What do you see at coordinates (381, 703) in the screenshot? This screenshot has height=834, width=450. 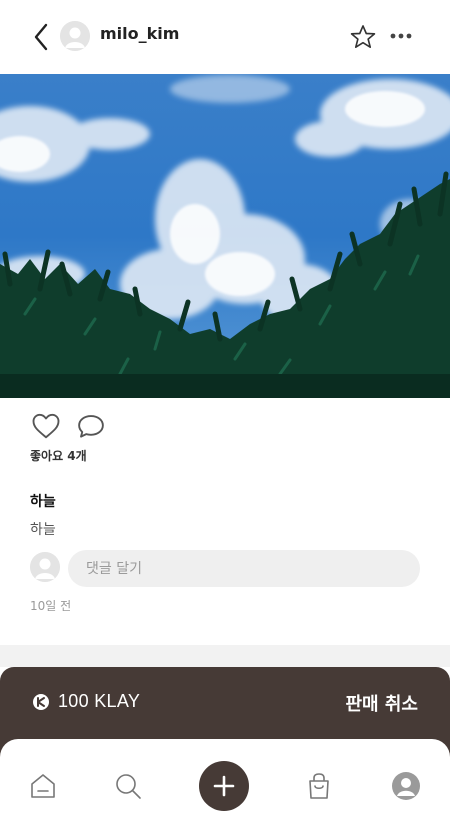 I see `cancel-sale-button: 판매 취소` at bounding box center [381, 703].